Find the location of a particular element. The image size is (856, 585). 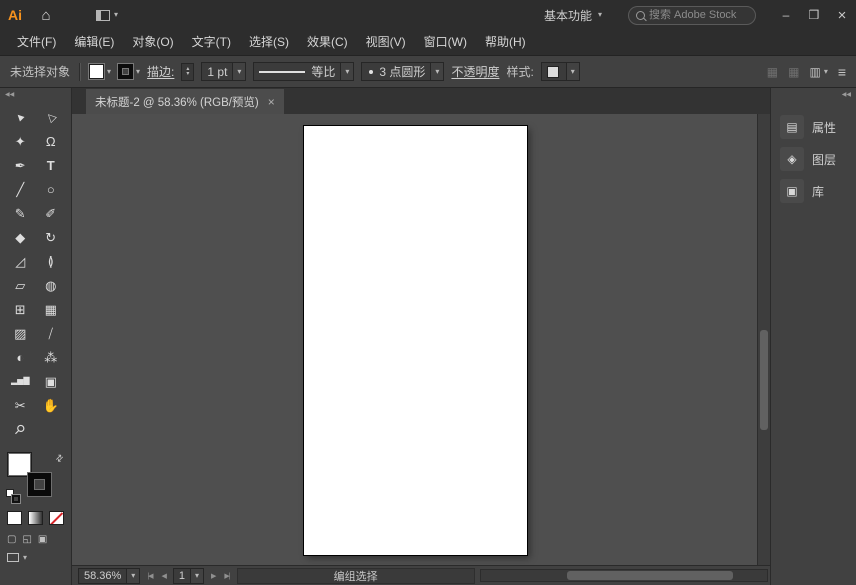

panel-options-button: ▥ ▾ is located at coordinates (818, 72).